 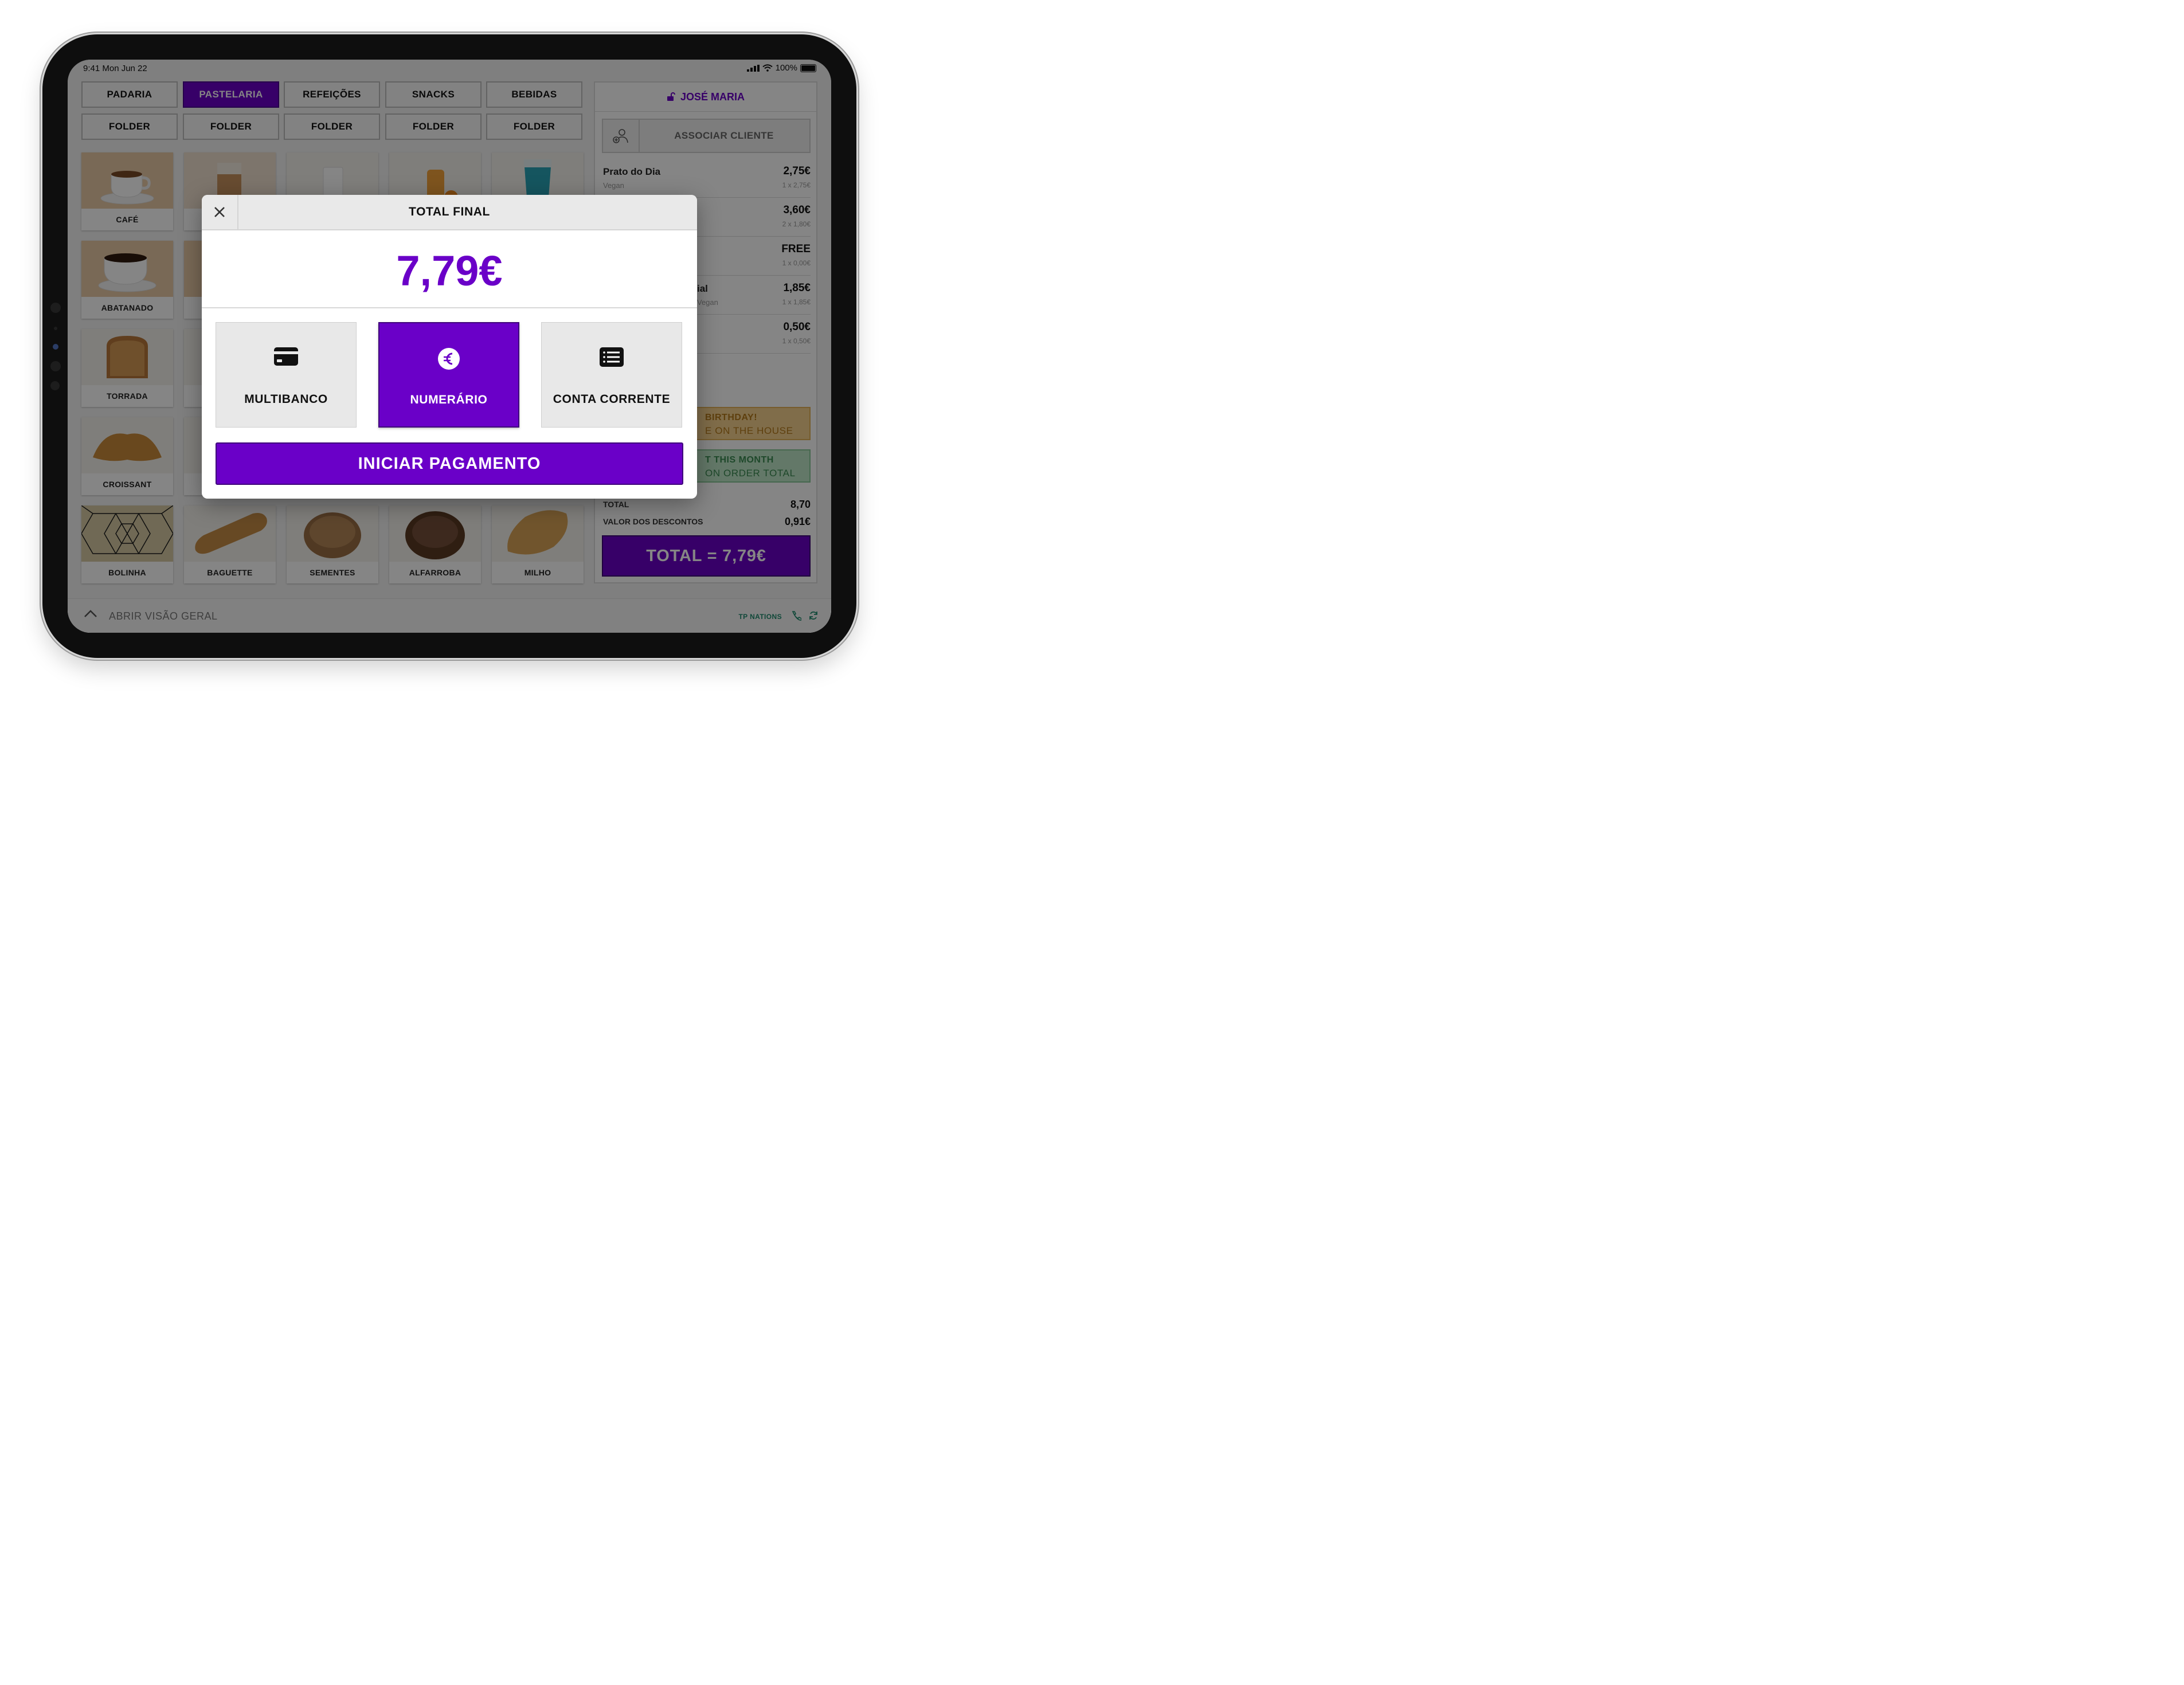 I want to click on dialog-header: TOTAL FINAL, so click(x=450, y=212).